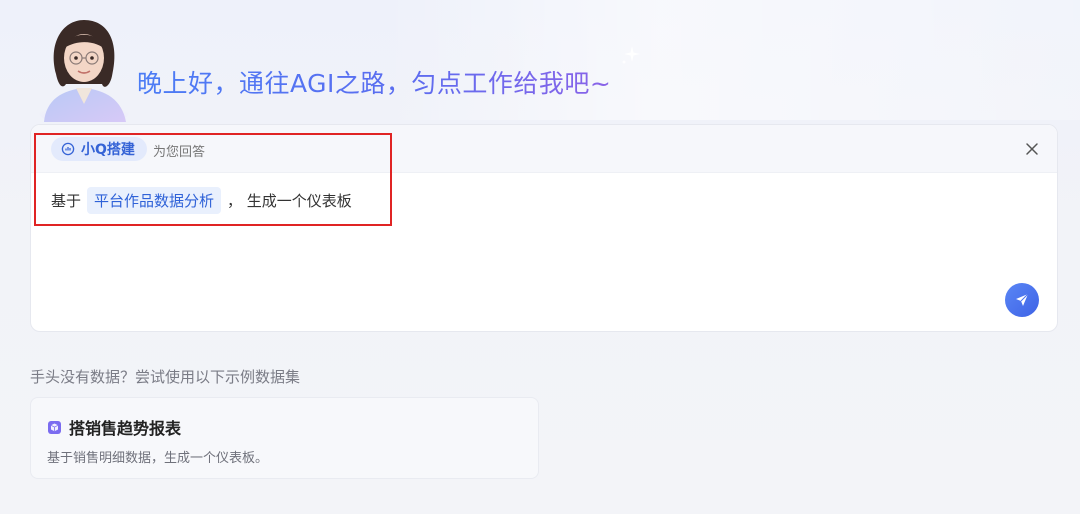 This screenshot has width=1080, height=514. I want to click on greeting-title: 晚上好，通往AGI之路，匀点工作给我吧~, so click(374, 82).